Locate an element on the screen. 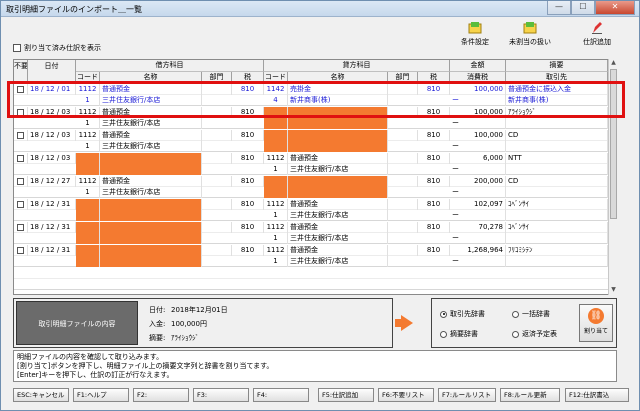 The width and height of the screenshot is (640, 411). show-assigned-checkbox: 割り当て済み仕訳を表示 is located at coordinates (57, 48).